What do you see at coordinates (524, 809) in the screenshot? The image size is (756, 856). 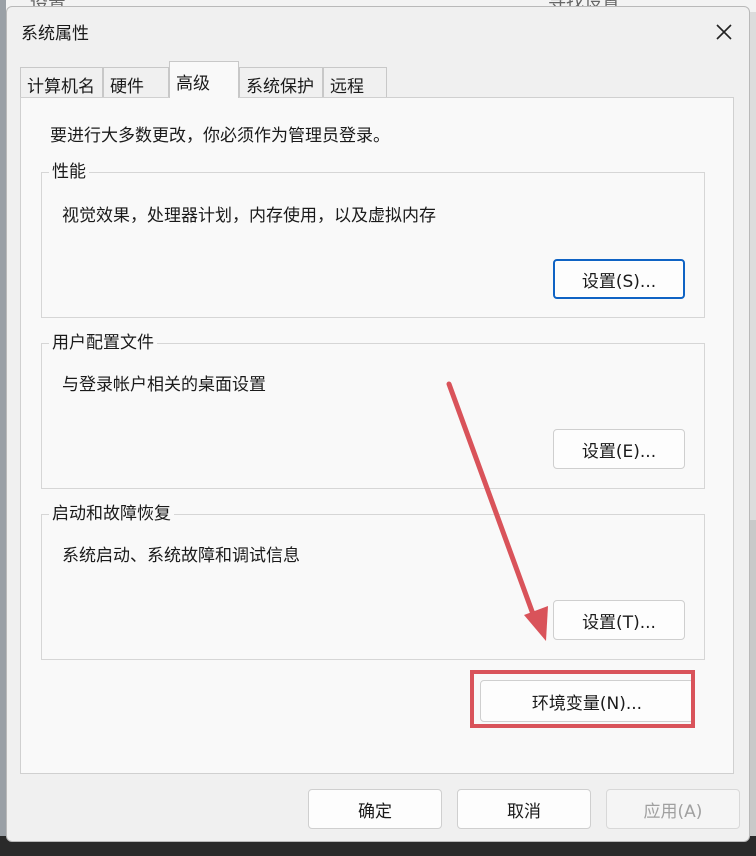 I see `cancel-button: 取消` at bounding box center [524, 809].